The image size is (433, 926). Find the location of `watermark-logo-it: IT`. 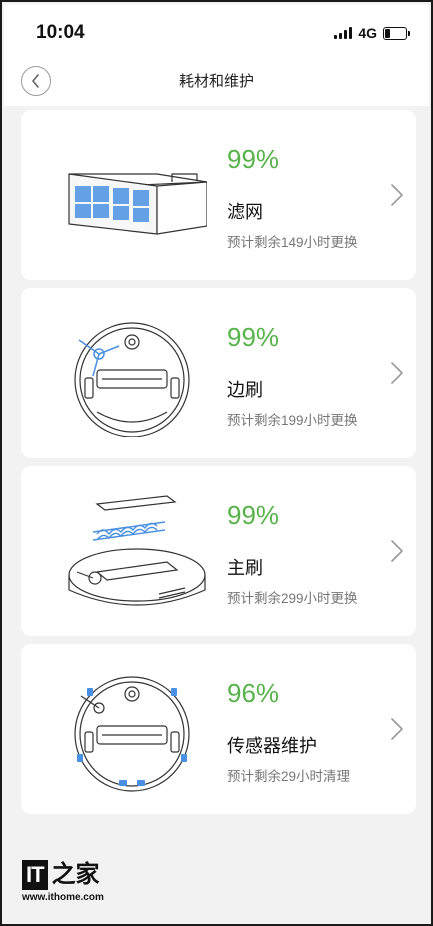

watermark-logo-it: IT is located at coordinates (35, 875).